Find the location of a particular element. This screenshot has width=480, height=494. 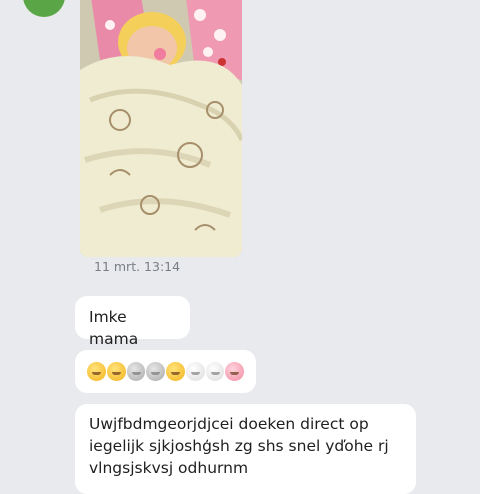

rabbit-face-icon is located at coordinates (195, 371).